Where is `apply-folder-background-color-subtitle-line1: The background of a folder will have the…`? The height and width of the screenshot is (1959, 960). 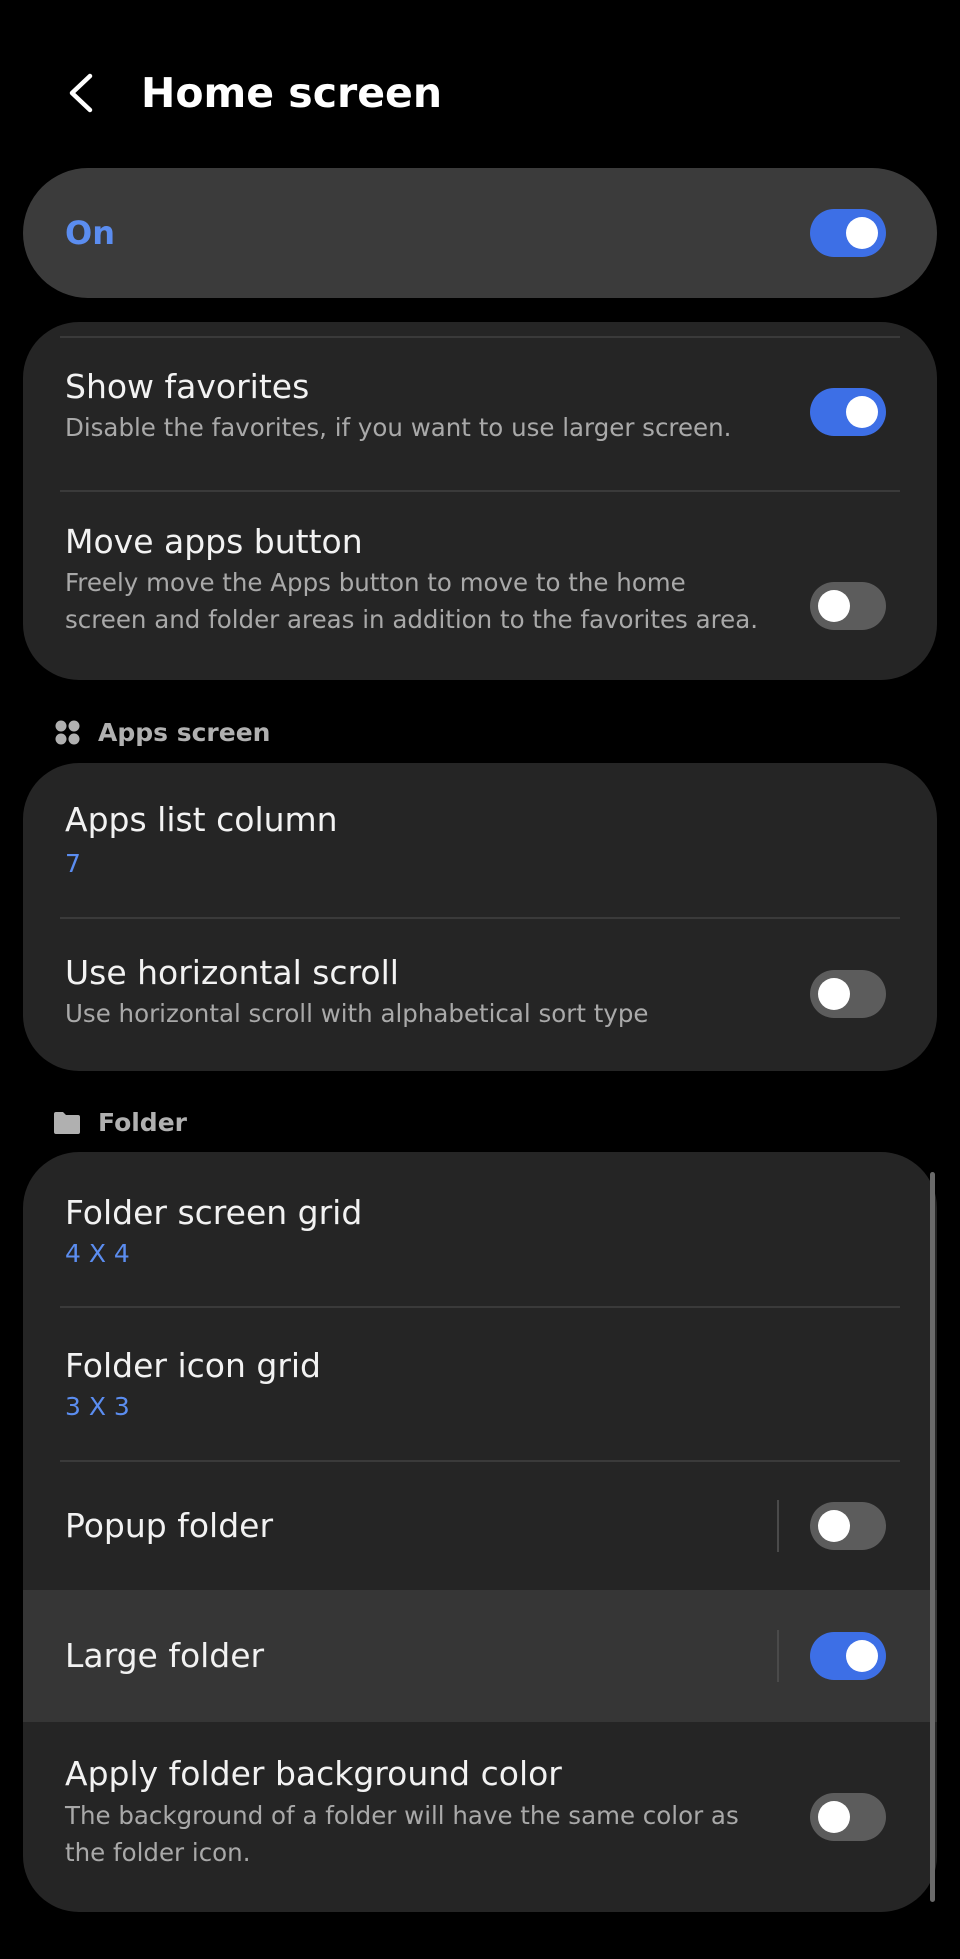 apply-folder-background-color-subtitle-line1: The background of a folder will have the… is located at coordinates (402, 1815).